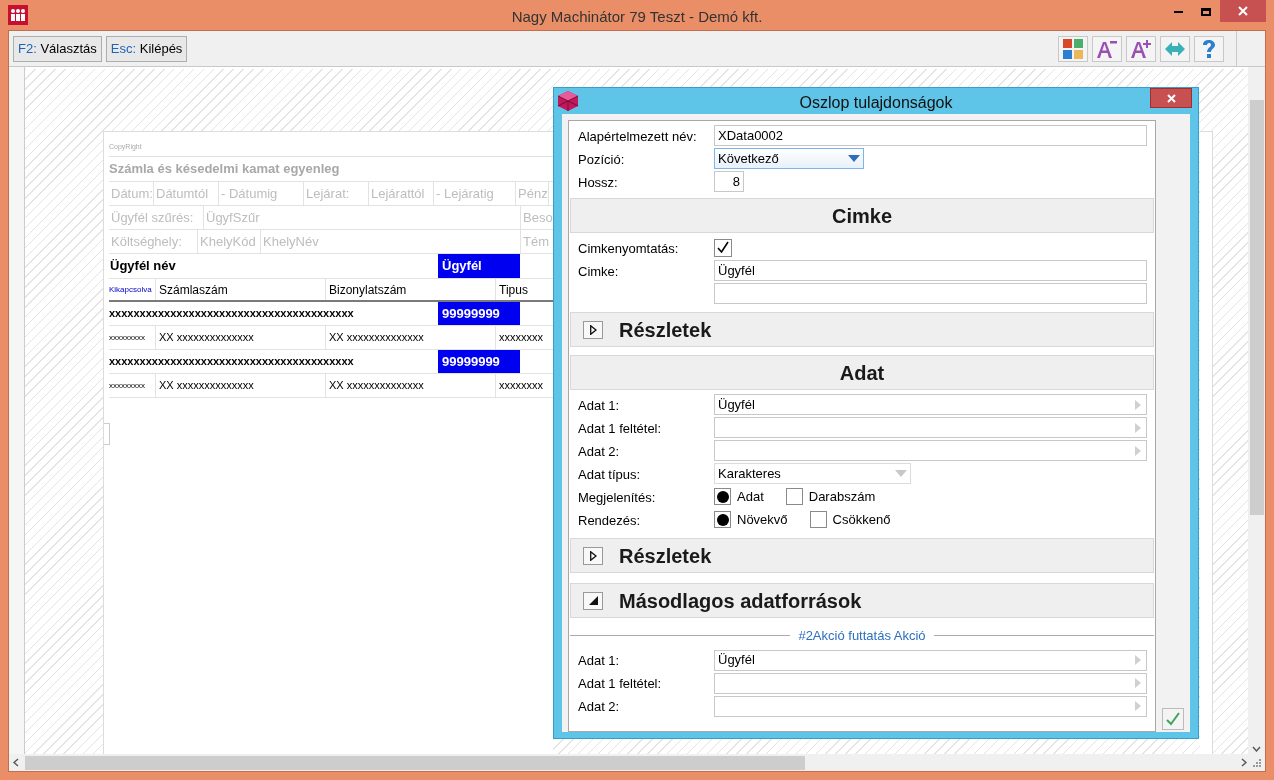 Image resolution: width=1274 pixels, height=780 pixels. I want to click on checkbox, so click(723, 247).